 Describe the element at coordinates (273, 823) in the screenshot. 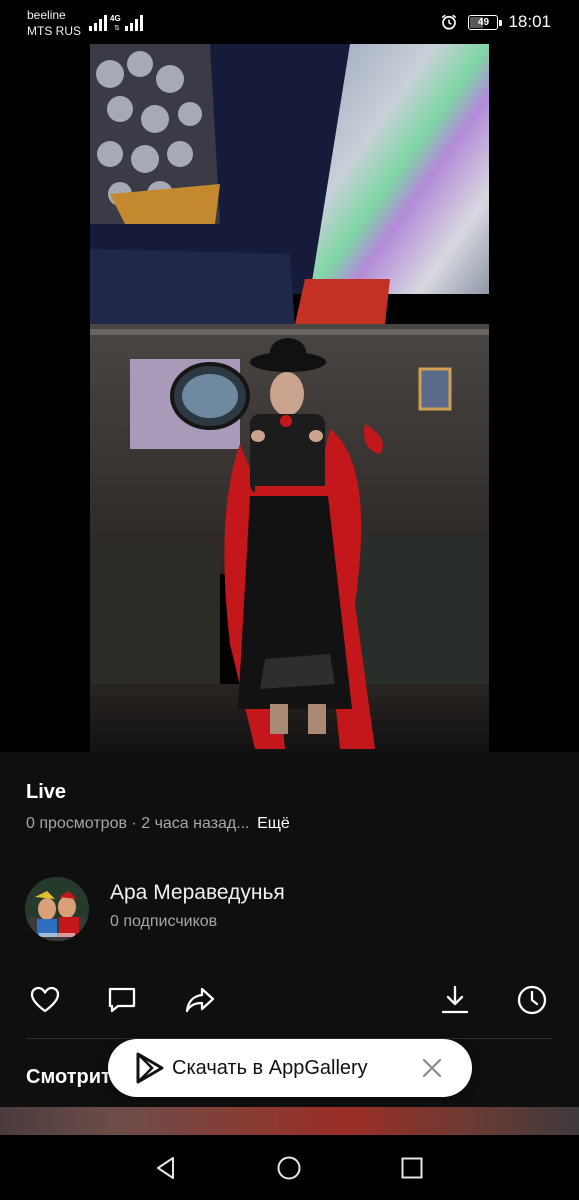

I see `more-button: Ещё` at that location.